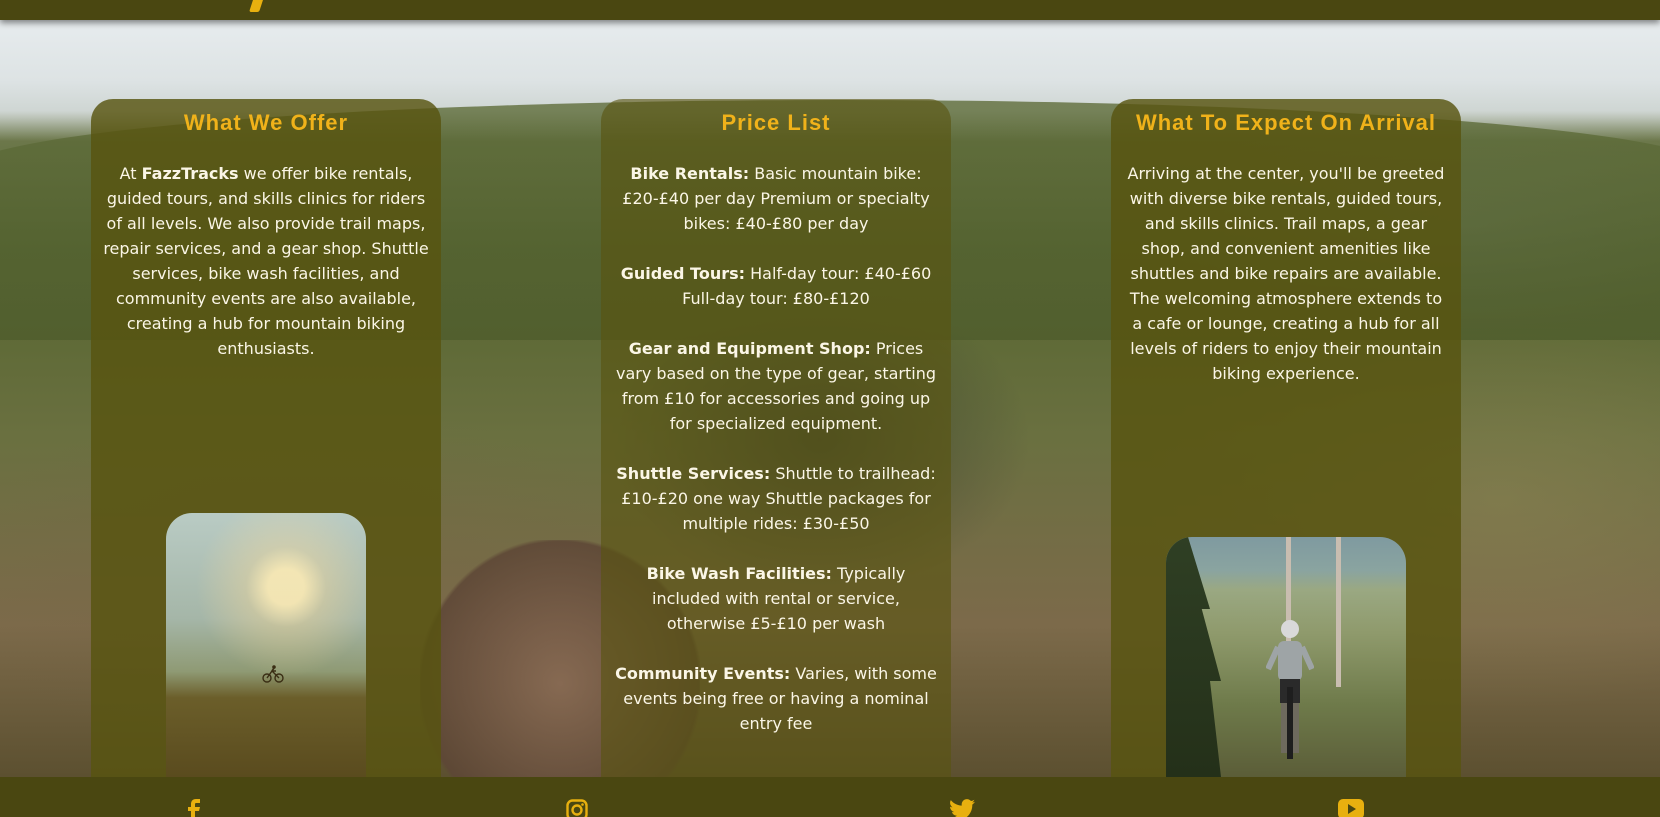  I want to click on rider-figure-icon, so click(1290, 689).